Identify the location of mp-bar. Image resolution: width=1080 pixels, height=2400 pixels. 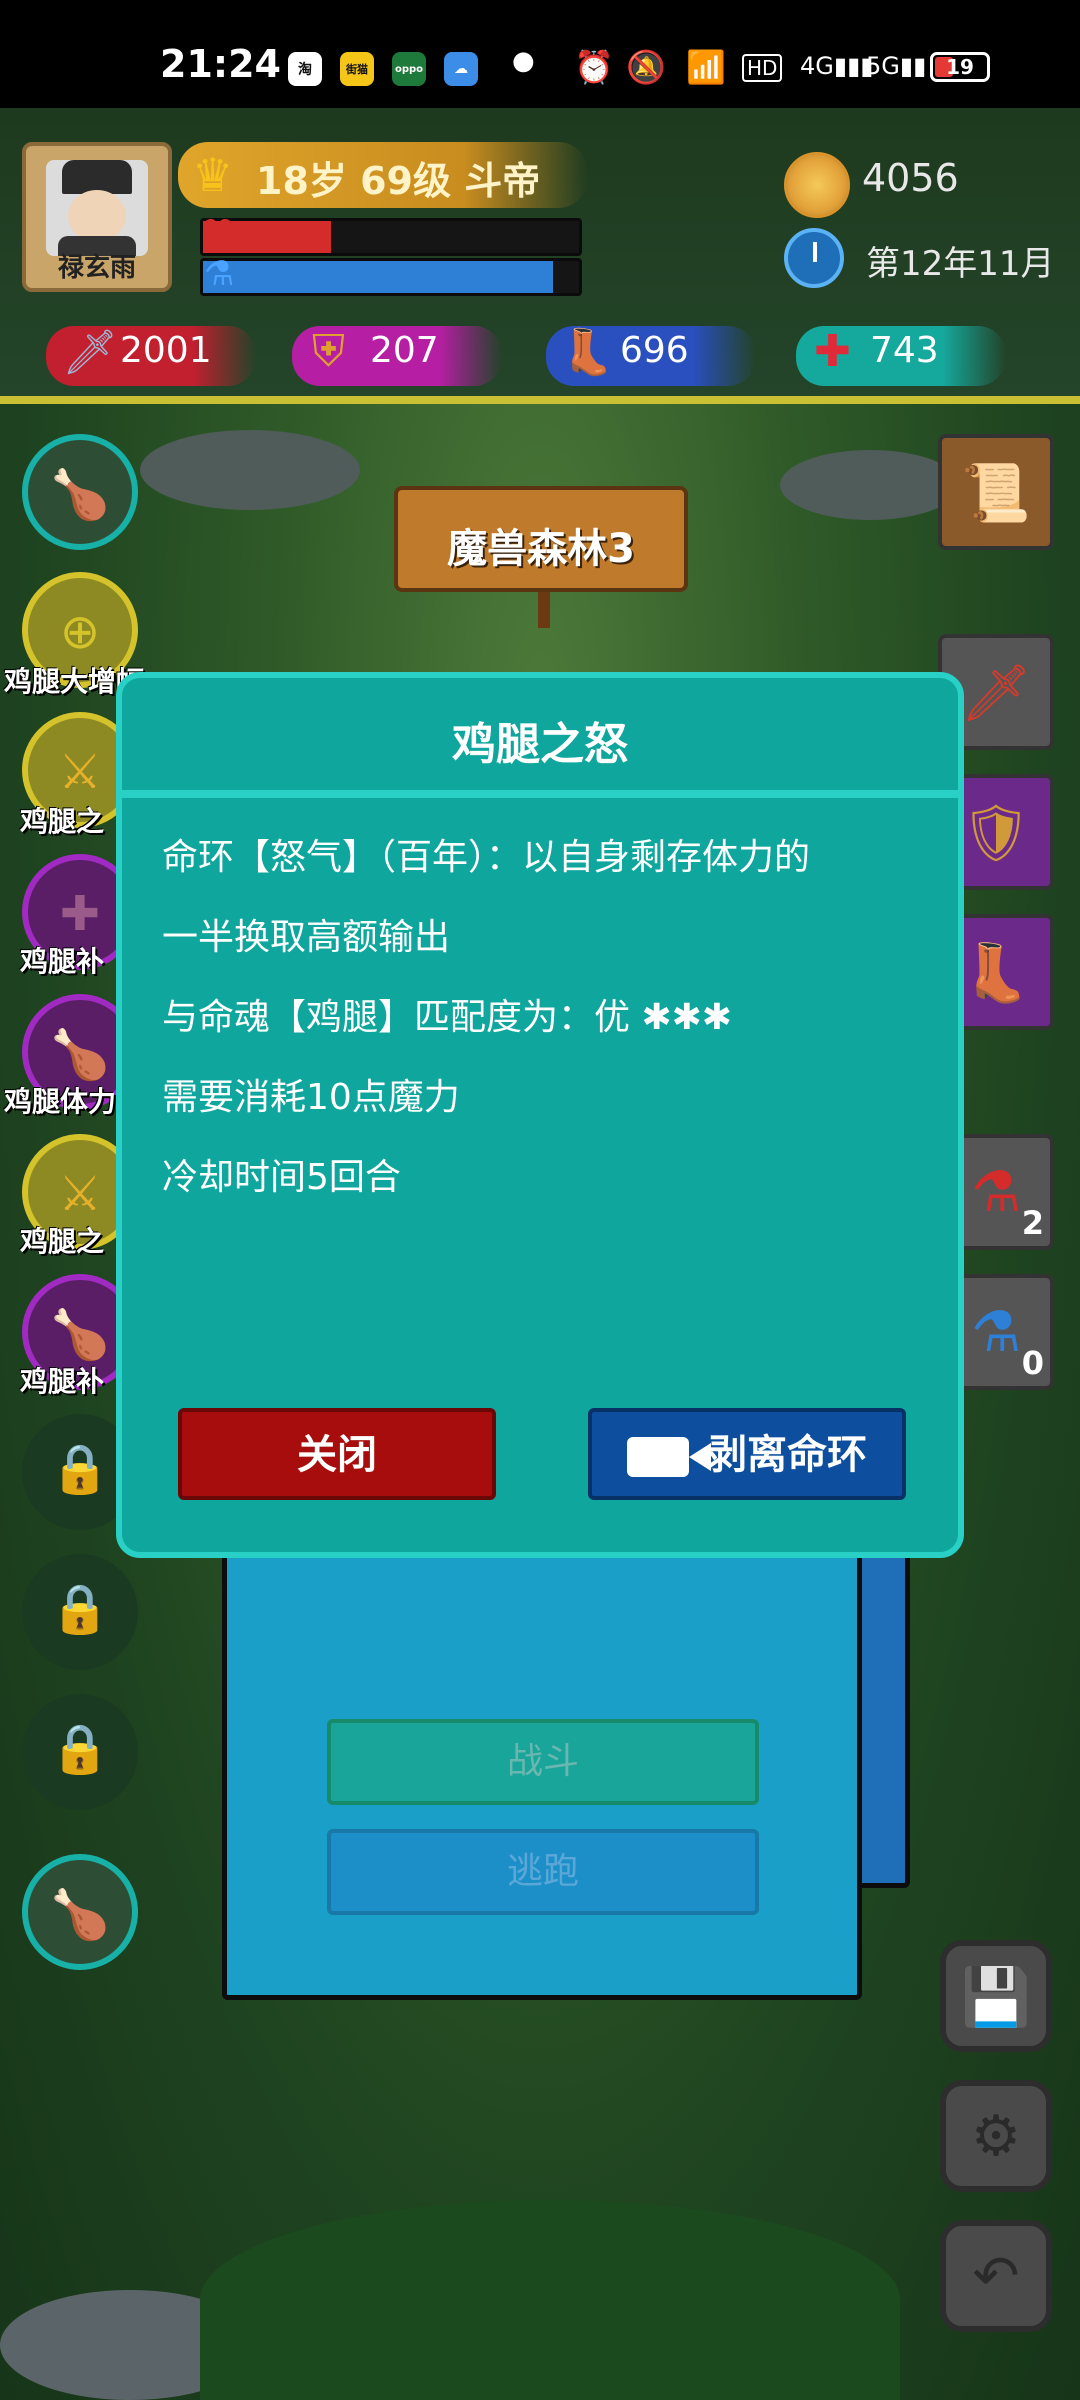
(391, 277).